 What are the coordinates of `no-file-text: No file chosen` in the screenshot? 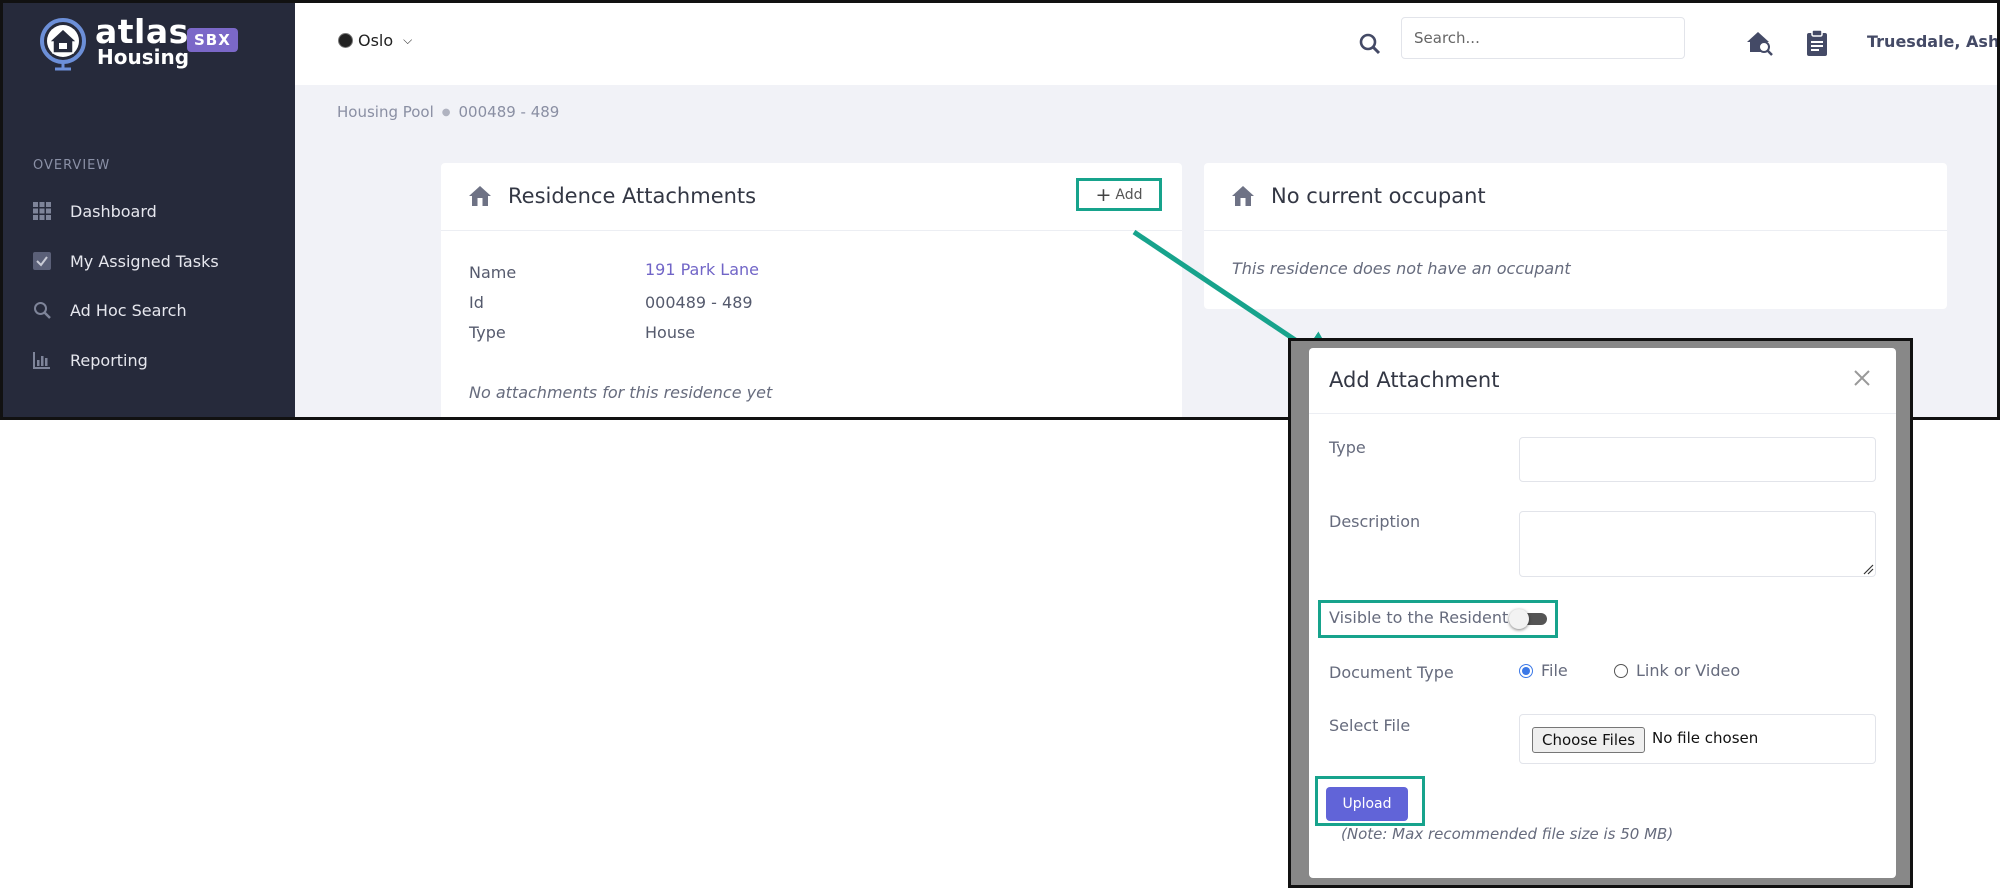 It's located at (1705, 738).